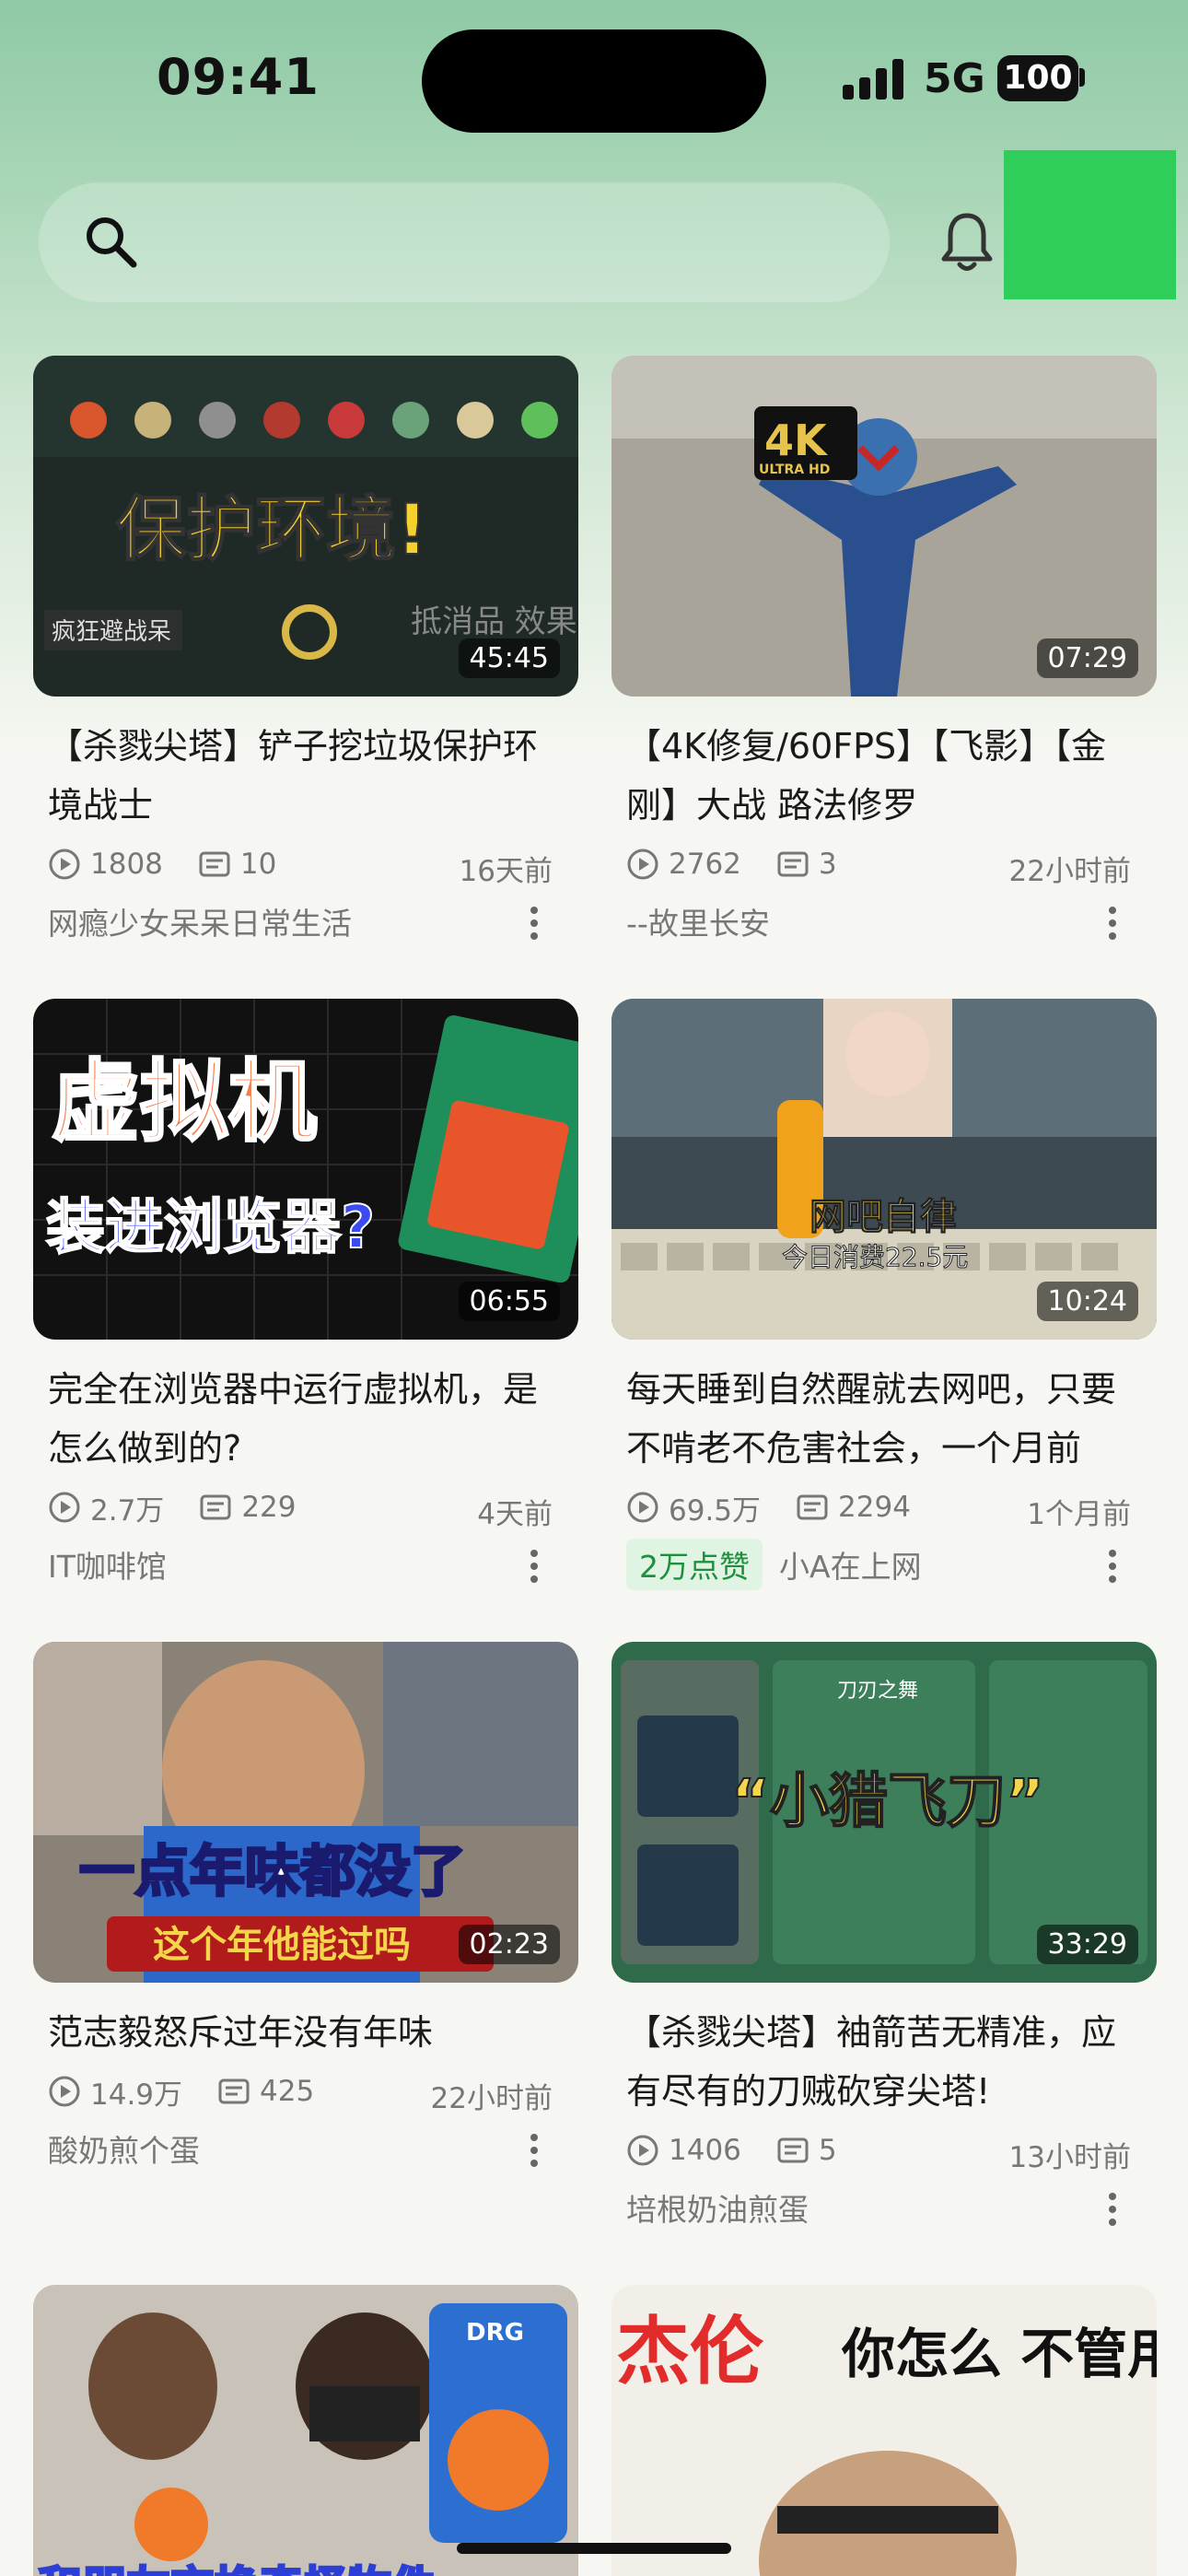 This screenshot has width=1188, height=2576. What do you see at coordinates (694, 1564) in the screenshot?
I see `likes-badge: 2万点赞` at bounding box center [694, 1564].